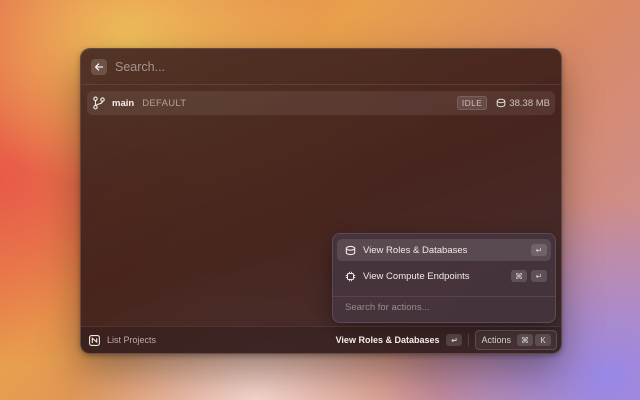 This screenshot has height=400, width=640. I want to click on primary-action-label: View Roles & Databases, so click(387, 340).